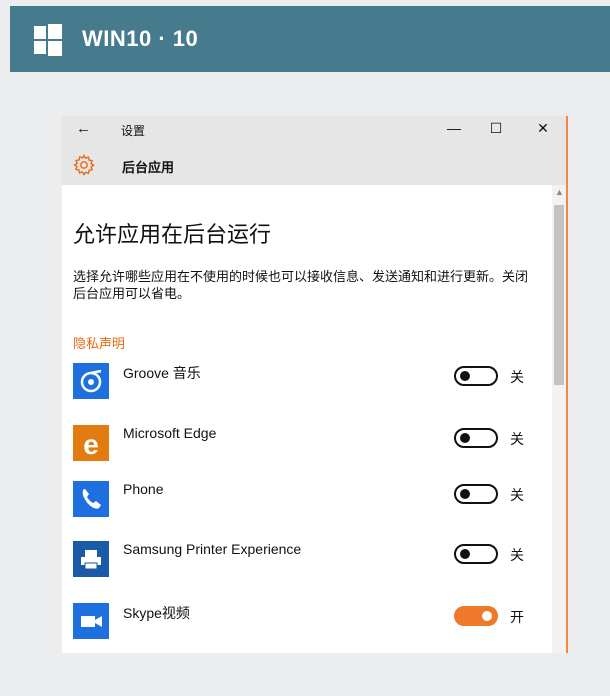 This screenshot has width=610, height=696. Describe the element at coordinates (559, 419) in the screenshot. I see `scrollbar: ▲` at that location.